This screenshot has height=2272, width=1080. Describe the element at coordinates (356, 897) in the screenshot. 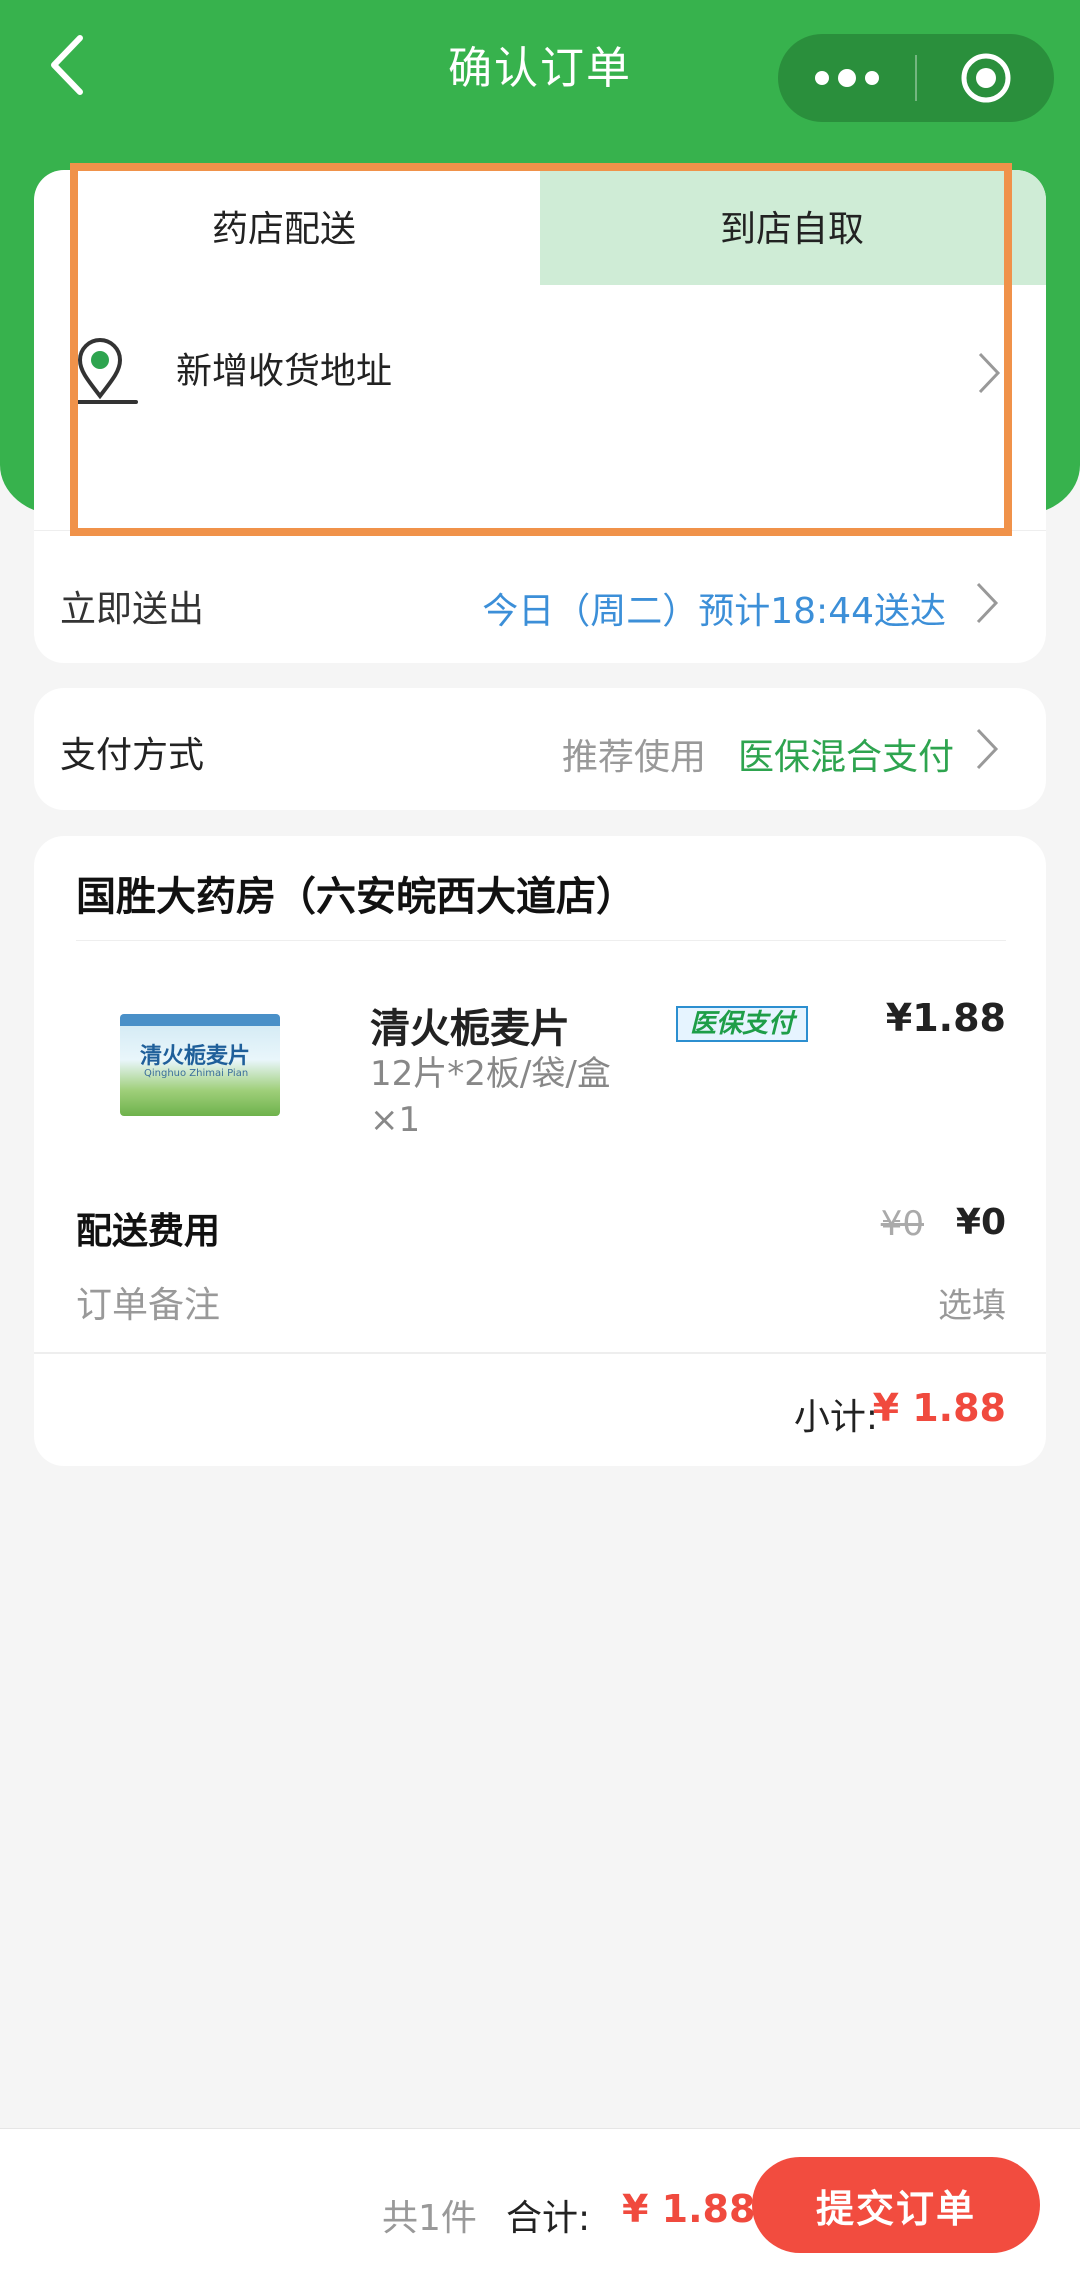

I see `store-name: 国胜大药房（六安皖西大道店）` at that location.